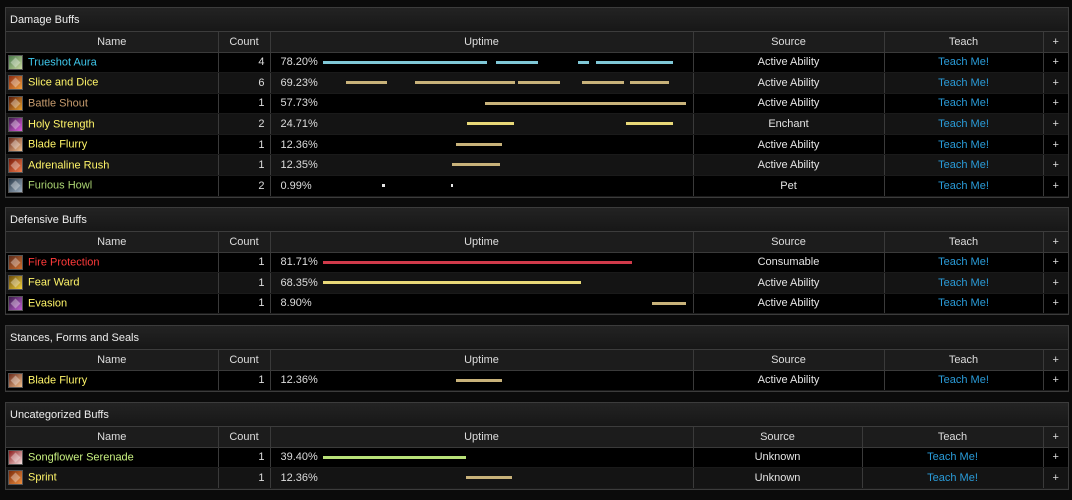 This screenshot has width=1072, height=500. What do you see at coordinates (15, 124) in the screenshot?
I see `holy-strength-icon` at bounding box center [15, 124].